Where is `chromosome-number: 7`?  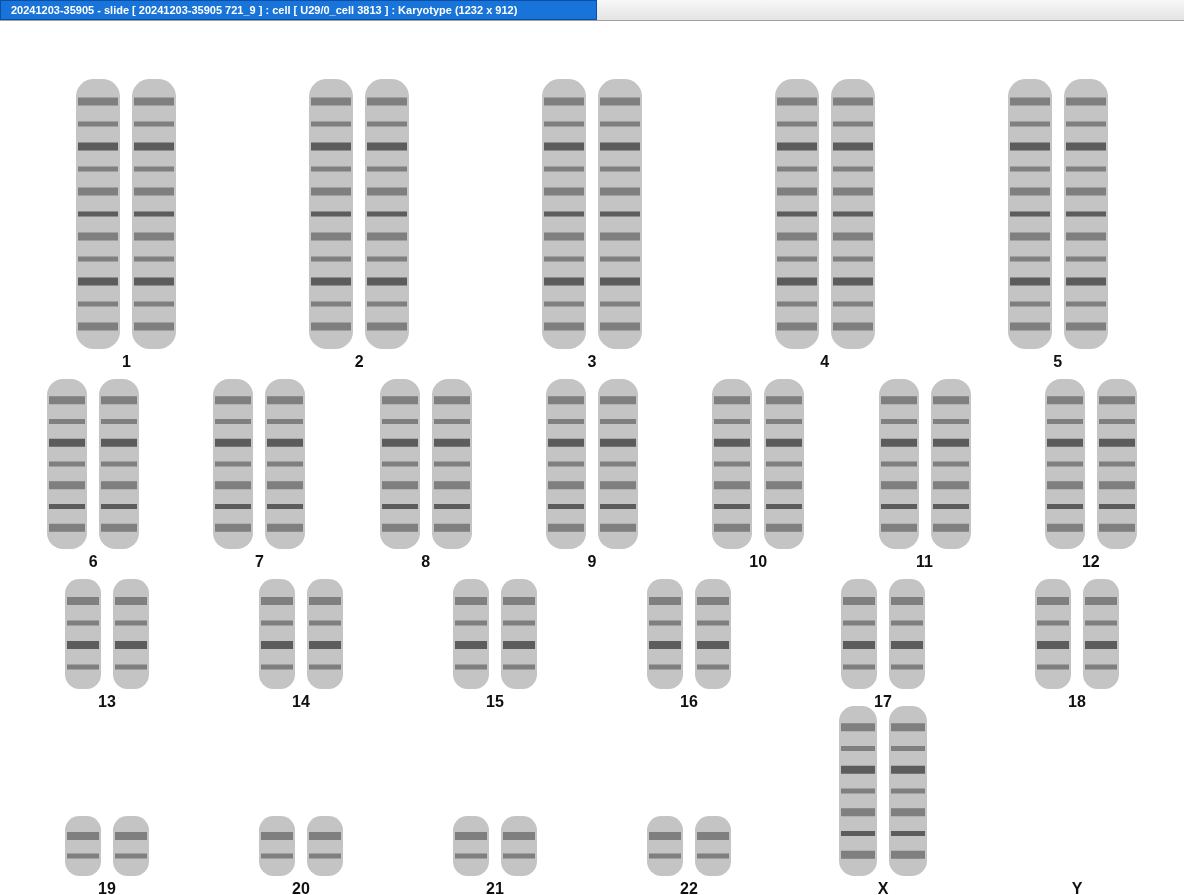
chromosome-number: 7 is located at coordinates (259, 562).